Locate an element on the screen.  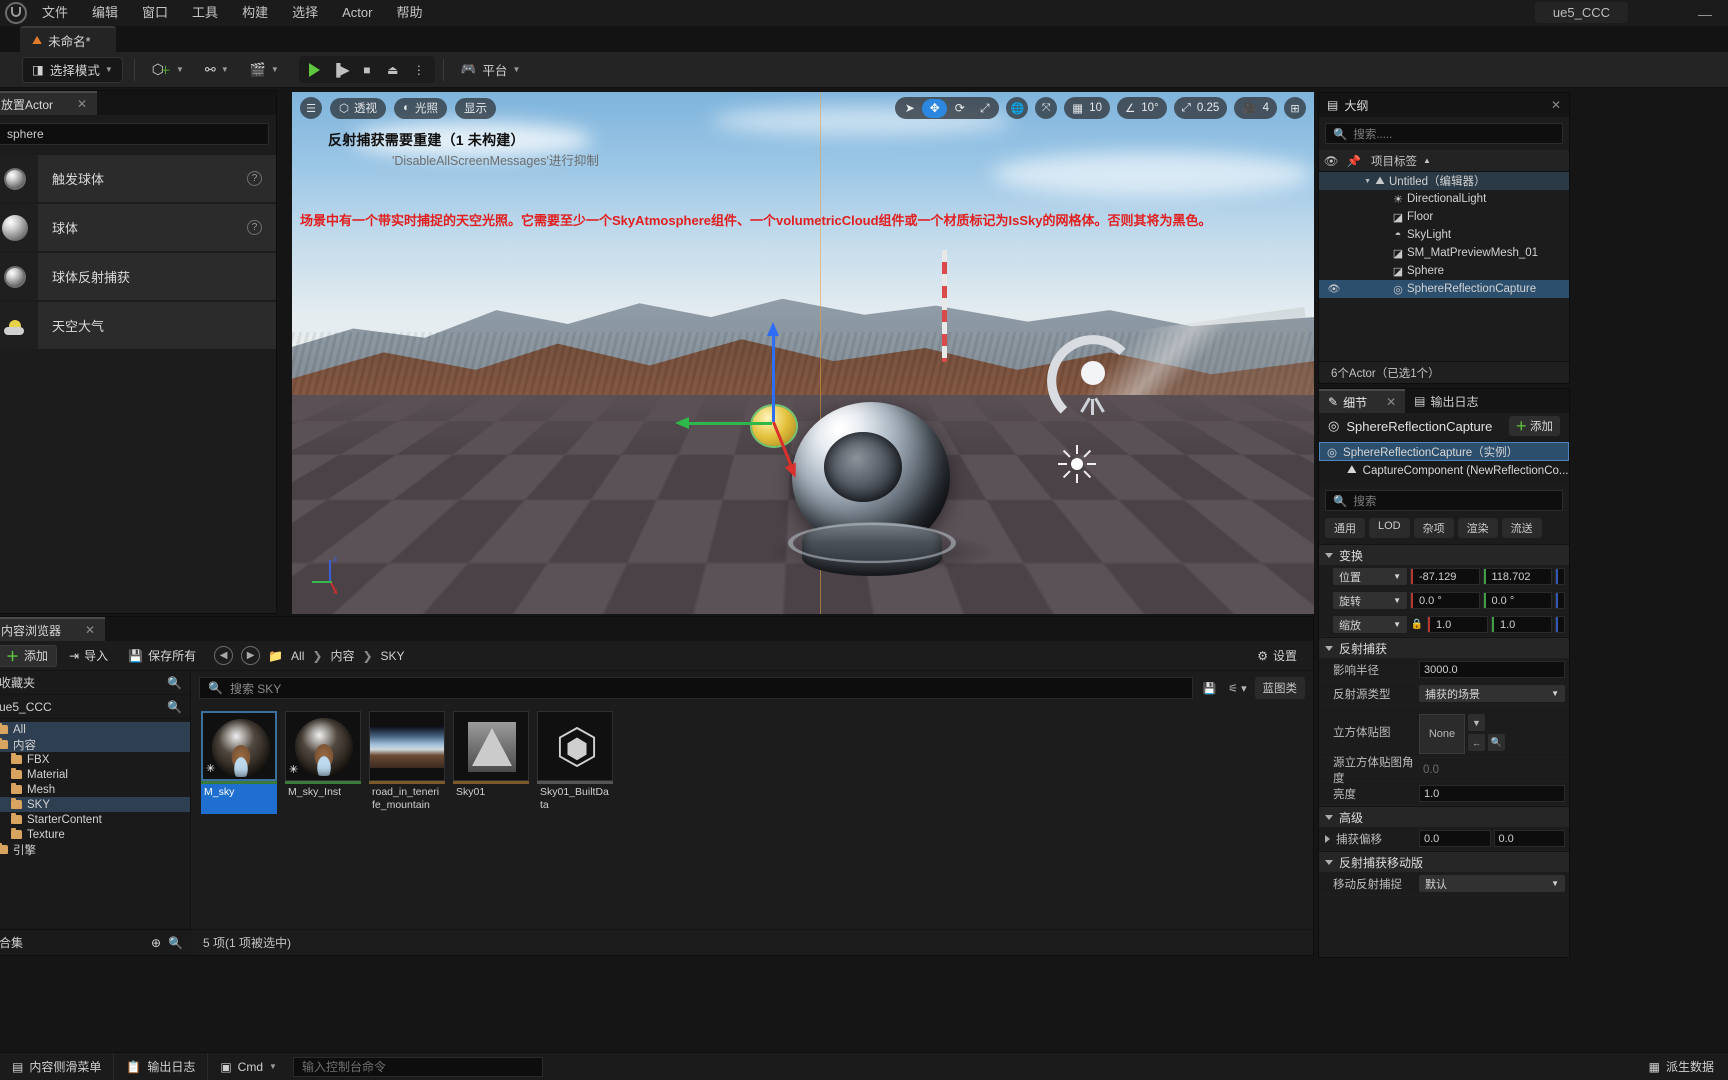
rotate-icon: ⟳ is located at coordinates (959, 108).